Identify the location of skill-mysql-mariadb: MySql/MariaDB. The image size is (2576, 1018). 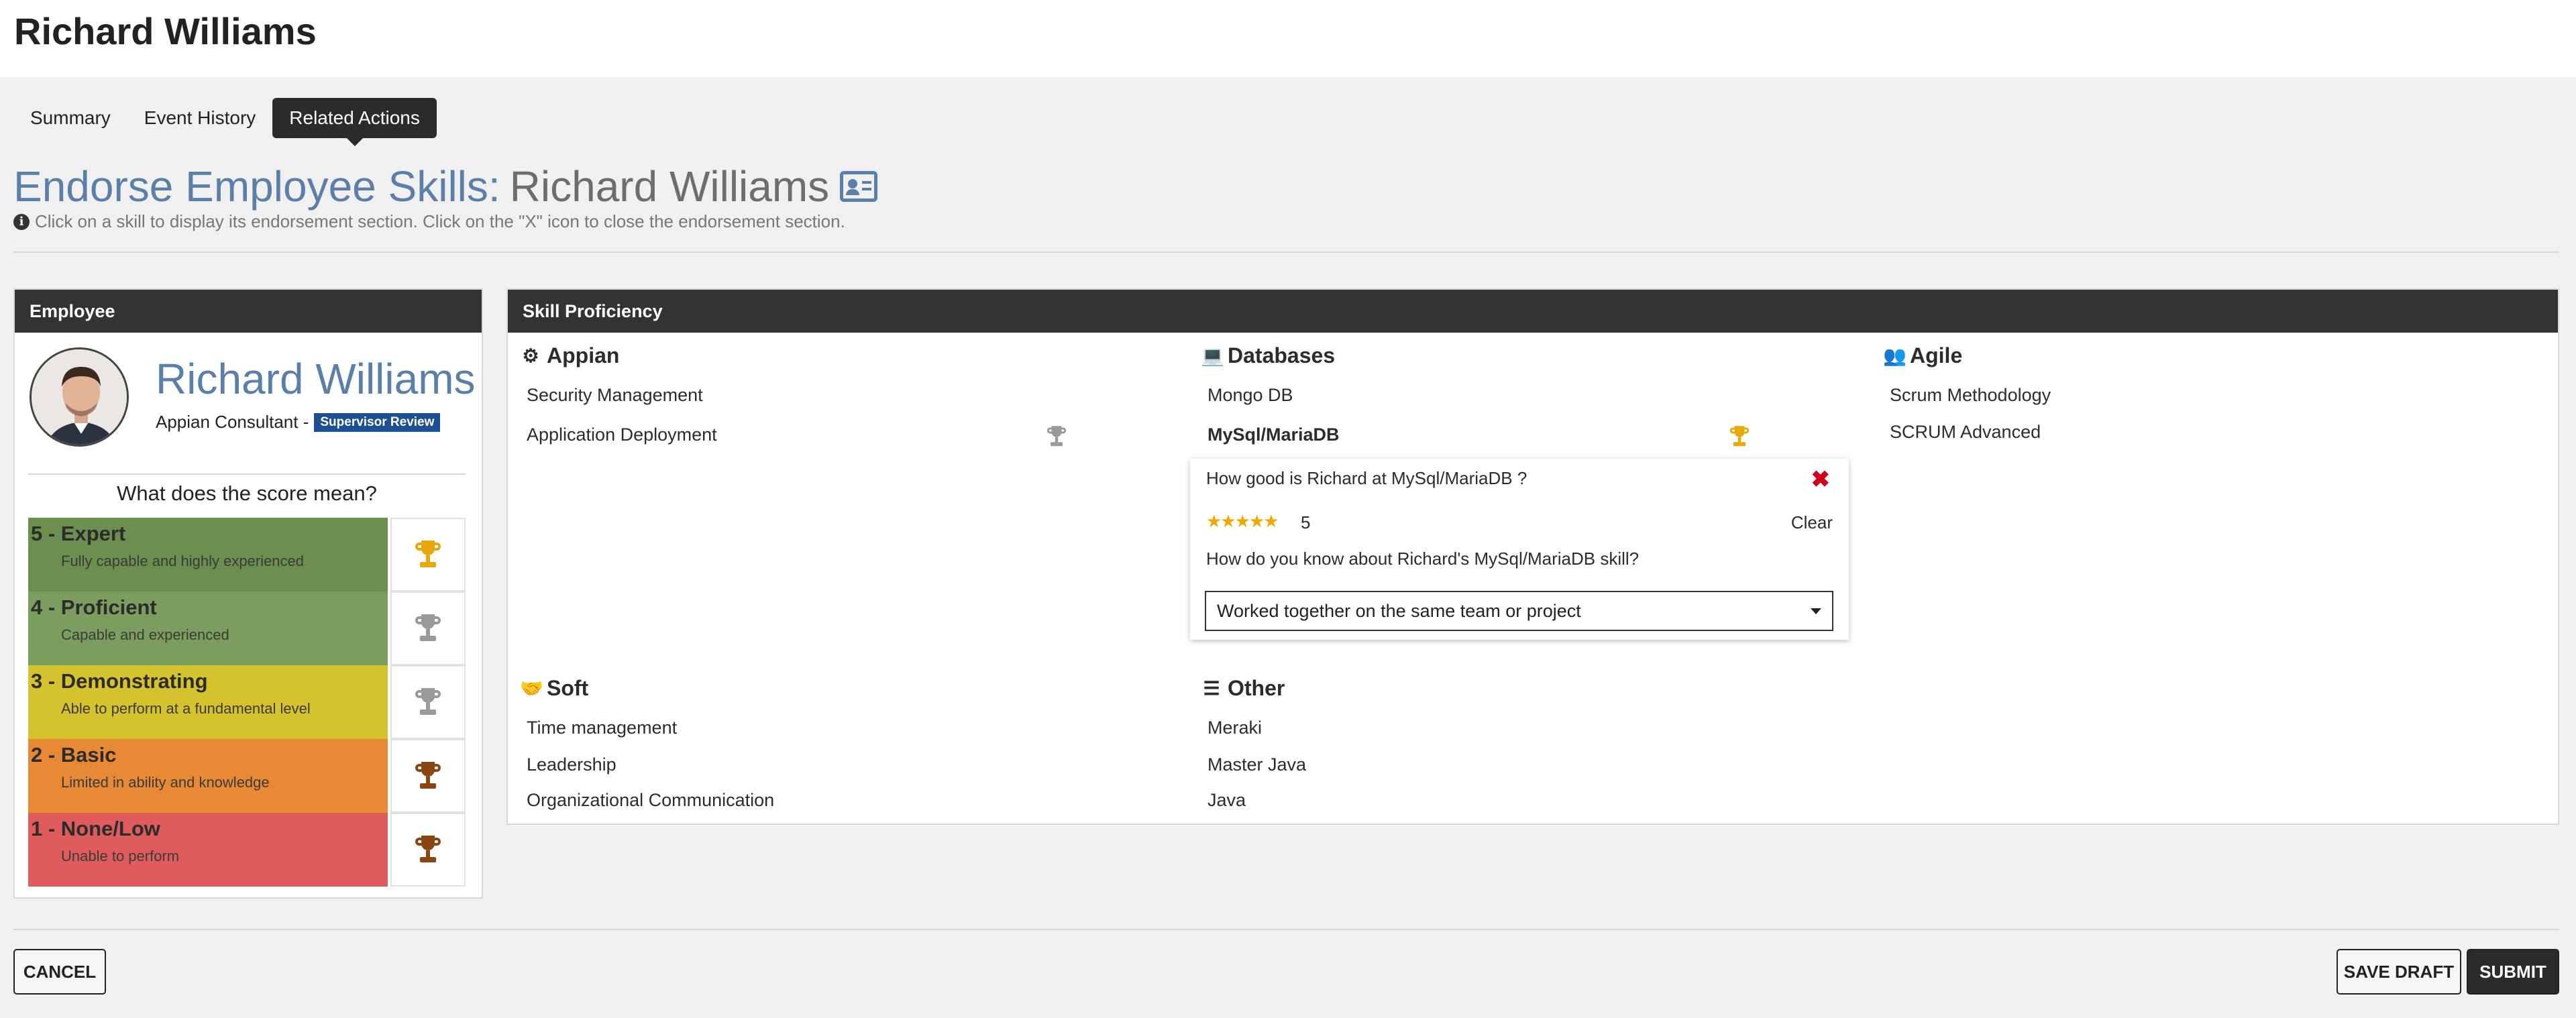
(1274, 435).